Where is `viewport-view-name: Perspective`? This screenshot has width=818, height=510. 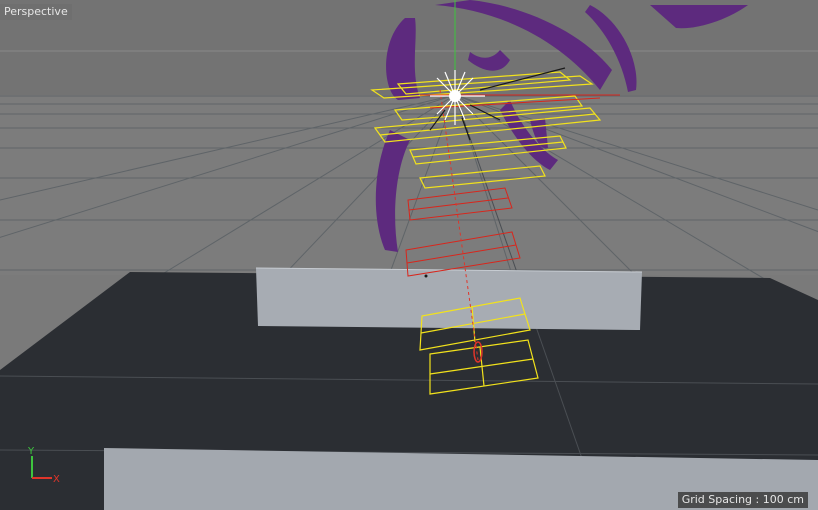
viewport-view-name: Perspective is located at coordinates (36, 12).